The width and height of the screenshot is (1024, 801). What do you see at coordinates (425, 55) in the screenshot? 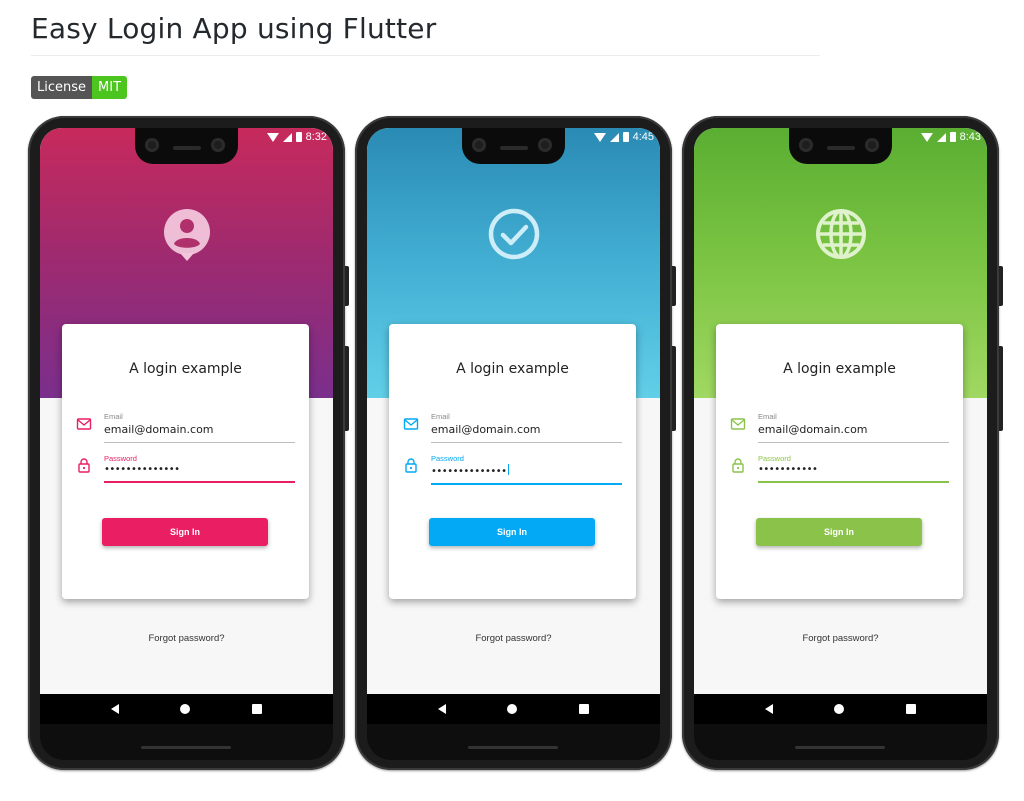
I see `title-divider` at bounding box center [425, 55].